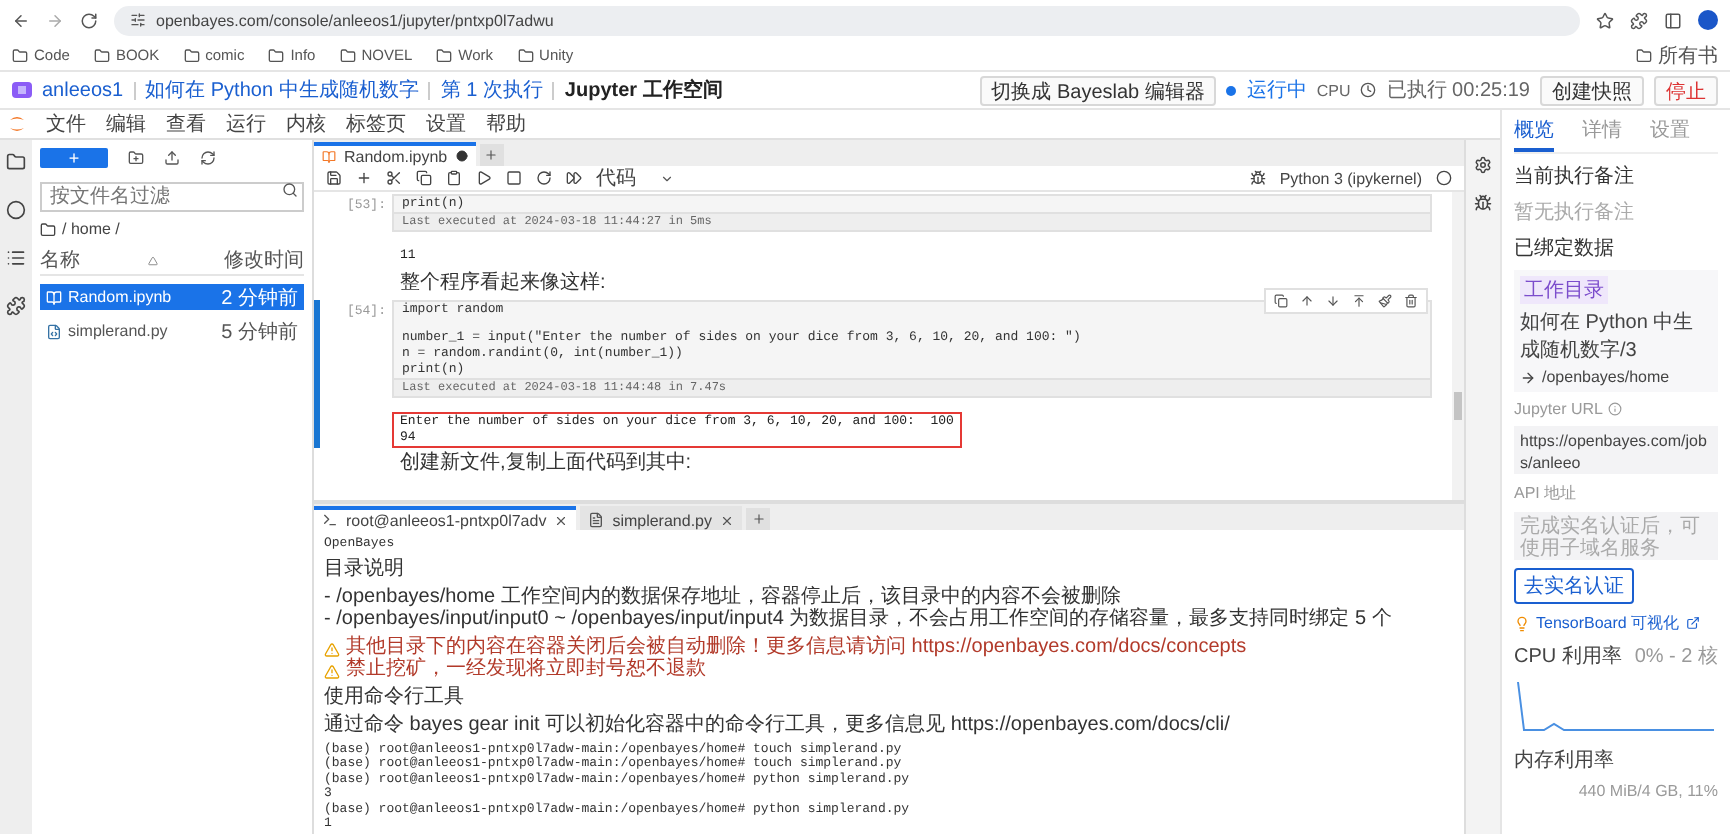  What do you see at coordinates (138, 20) in the screenshot?
I see `site-settings-icon` at bounding box center [138, 20].